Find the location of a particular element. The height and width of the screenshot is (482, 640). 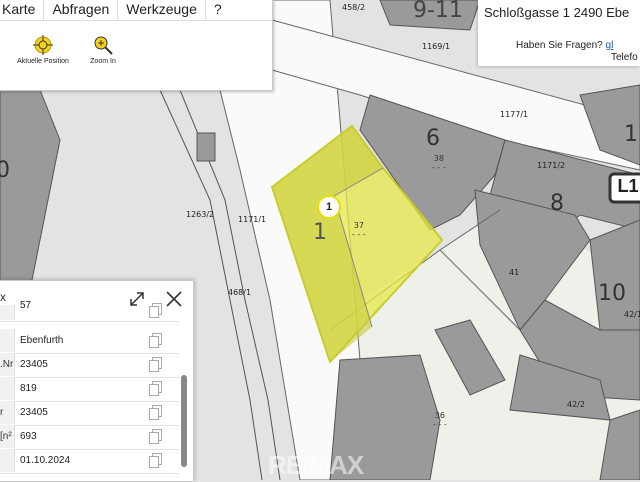

house-number: 6 is located at coordinates (433, 138).